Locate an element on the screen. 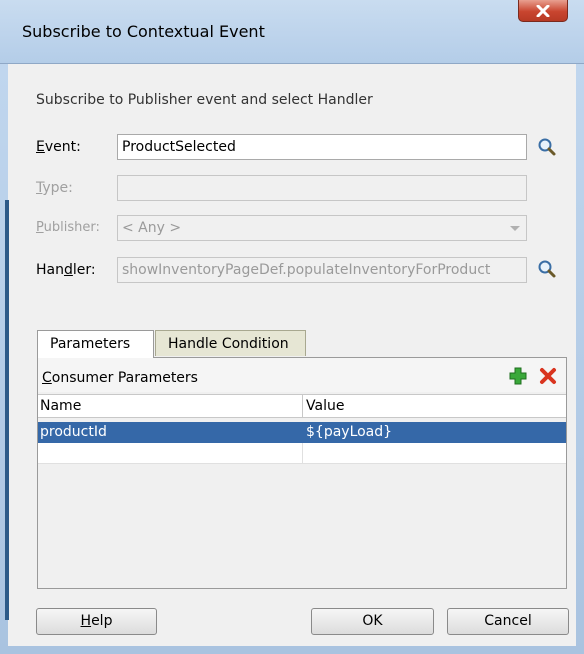  tab-handle-condition: Handle Condition is located at coordinates (230, 343).